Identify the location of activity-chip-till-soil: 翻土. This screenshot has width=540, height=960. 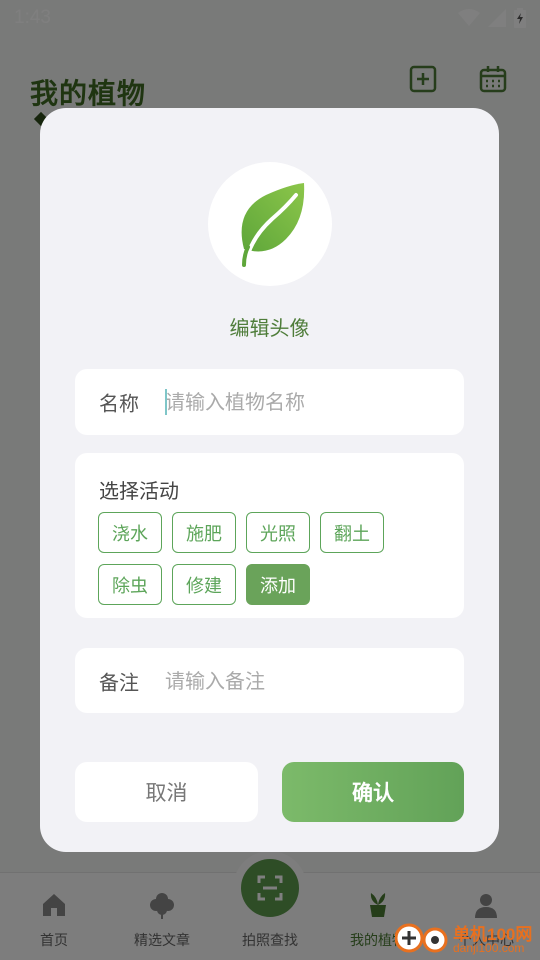
(352, 532).